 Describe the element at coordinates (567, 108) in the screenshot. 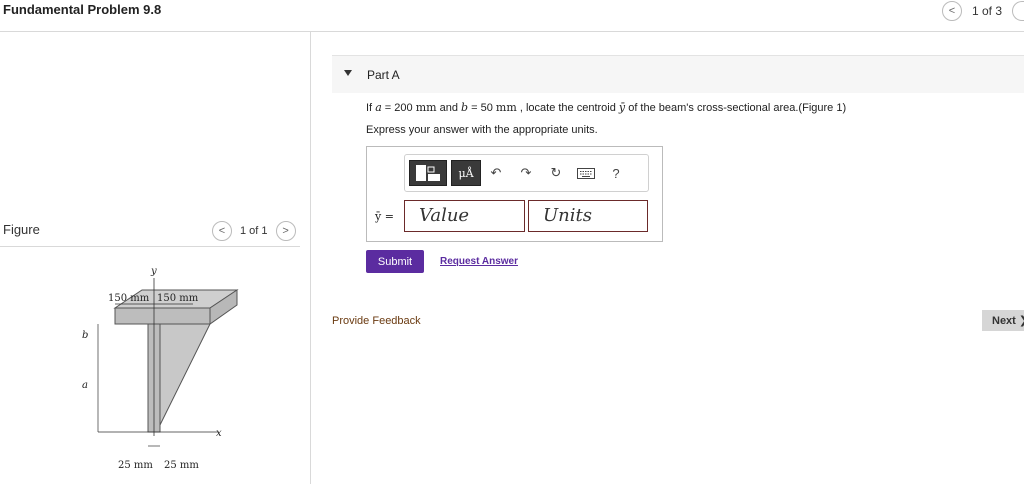

I see `question-rest1: , locate the centroid` at that location.